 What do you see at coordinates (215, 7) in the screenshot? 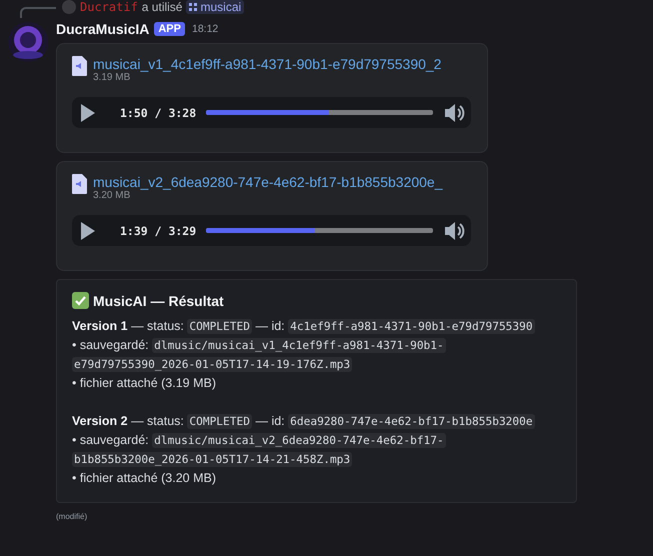
I see `command-chip: musicai` at bounding box center [215, 7].